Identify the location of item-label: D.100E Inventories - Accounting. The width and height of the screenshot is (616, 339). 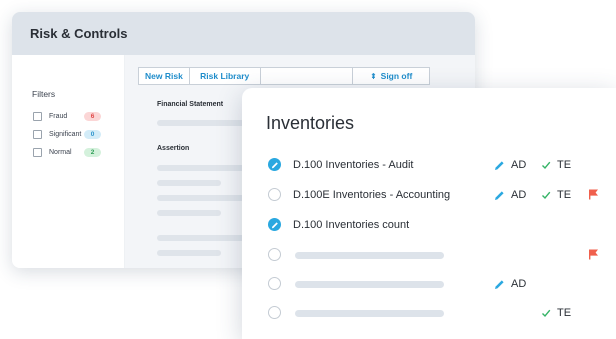
(372, 195).